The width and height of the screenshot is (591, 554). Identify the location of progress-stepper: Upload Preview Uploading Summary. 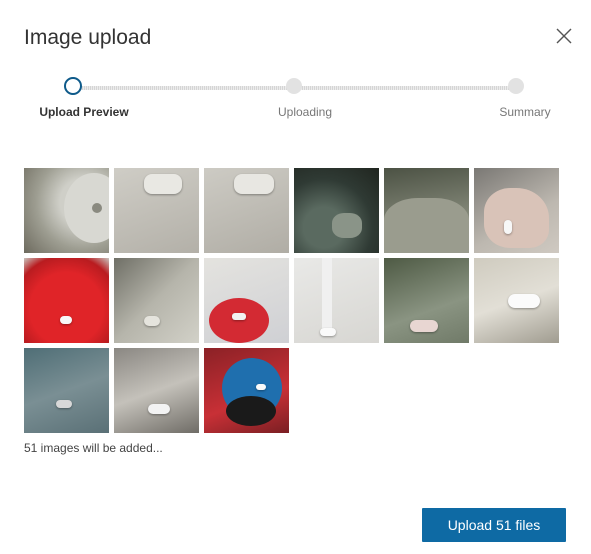
(295, 101).